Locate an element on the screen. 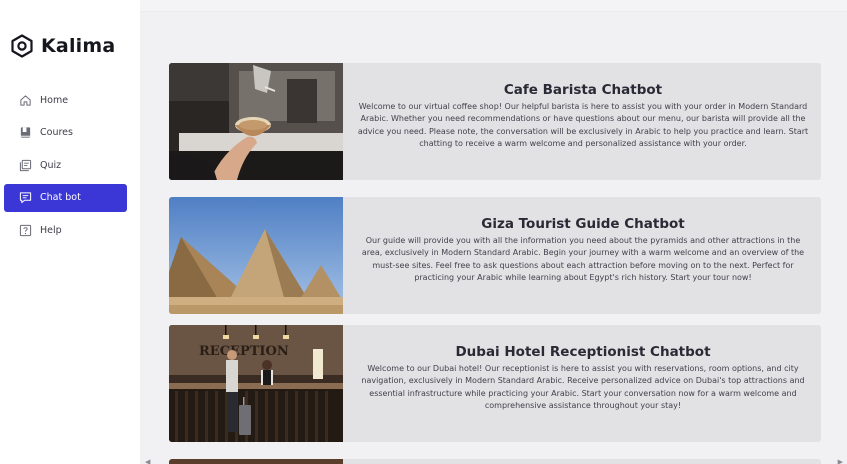 This screenshot has height=464, width=847. pyramids-illustration is located at coordinates (256, 255).